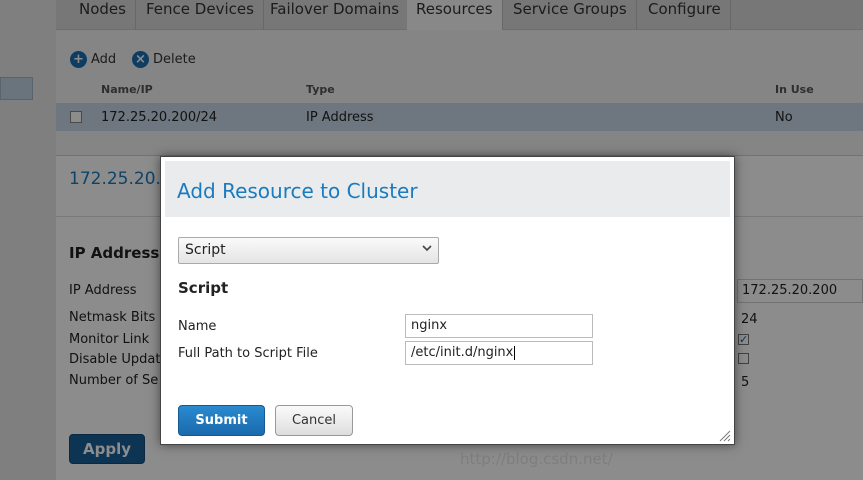 The height and width of the screenshot is (480, 863). Describe the element at coordinates (205, 250) in the screenshot. I see `select-value: Script` at that location.